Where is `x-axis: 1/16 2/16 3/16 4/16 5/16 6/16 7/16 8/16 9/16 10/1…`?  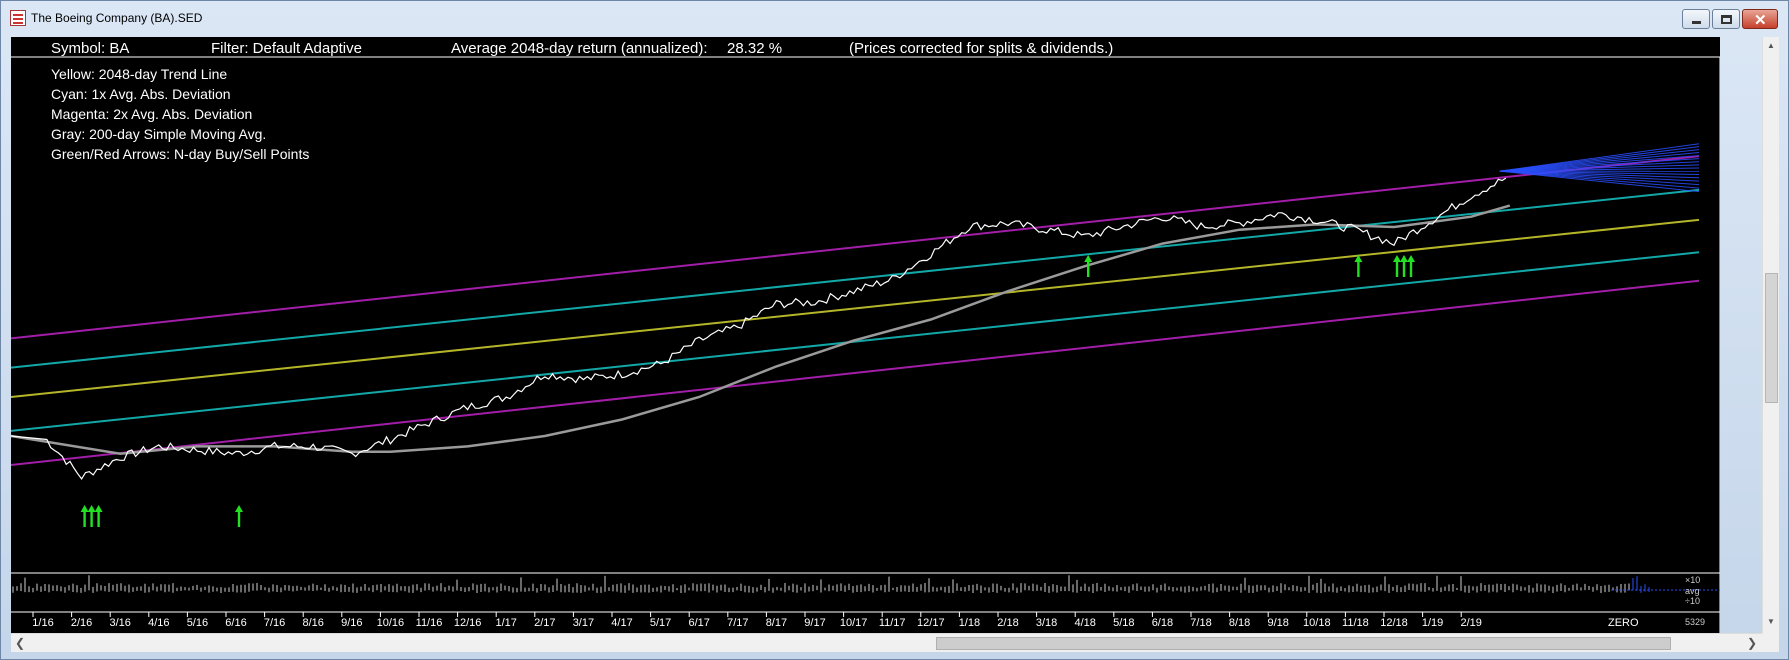
x-axis: 1/16 2/16 3/16 4/16 5/16 6/16 7/16 8/16 9/16 10/1… is located at coordinates (757, 620).